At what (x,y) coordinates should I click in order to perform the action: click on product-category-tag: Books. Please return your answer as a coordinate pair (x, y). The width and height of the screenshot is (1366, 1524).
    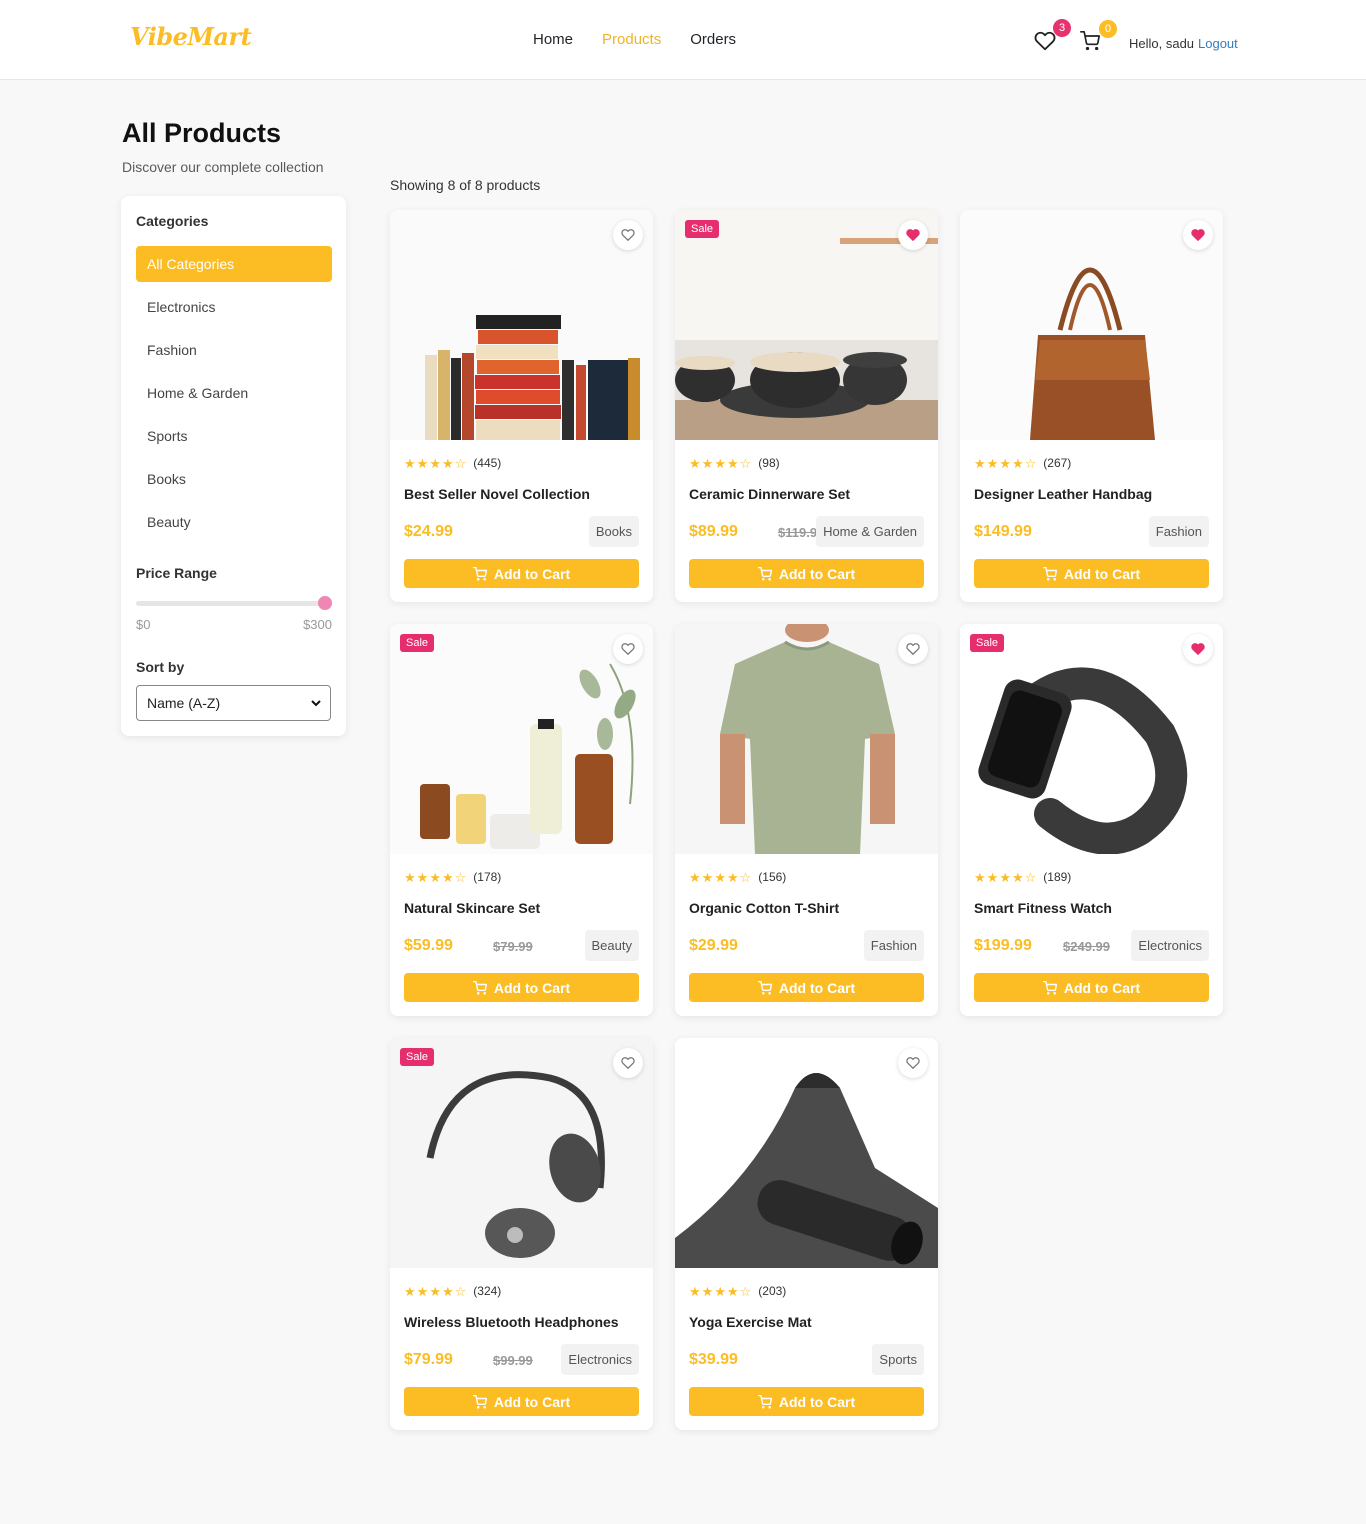
    Looking at the image, I should click on (613, 531).